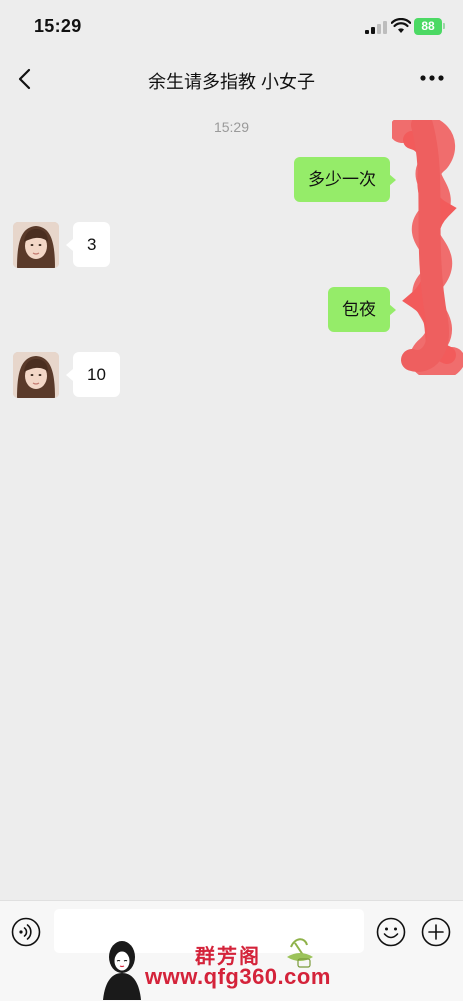 This screenshot has height=1001, width=463. What do you see at coordinates (231, 27) in the screenshot?
I see `status-bar: 15:29 88` at bounding box center [231, 27].